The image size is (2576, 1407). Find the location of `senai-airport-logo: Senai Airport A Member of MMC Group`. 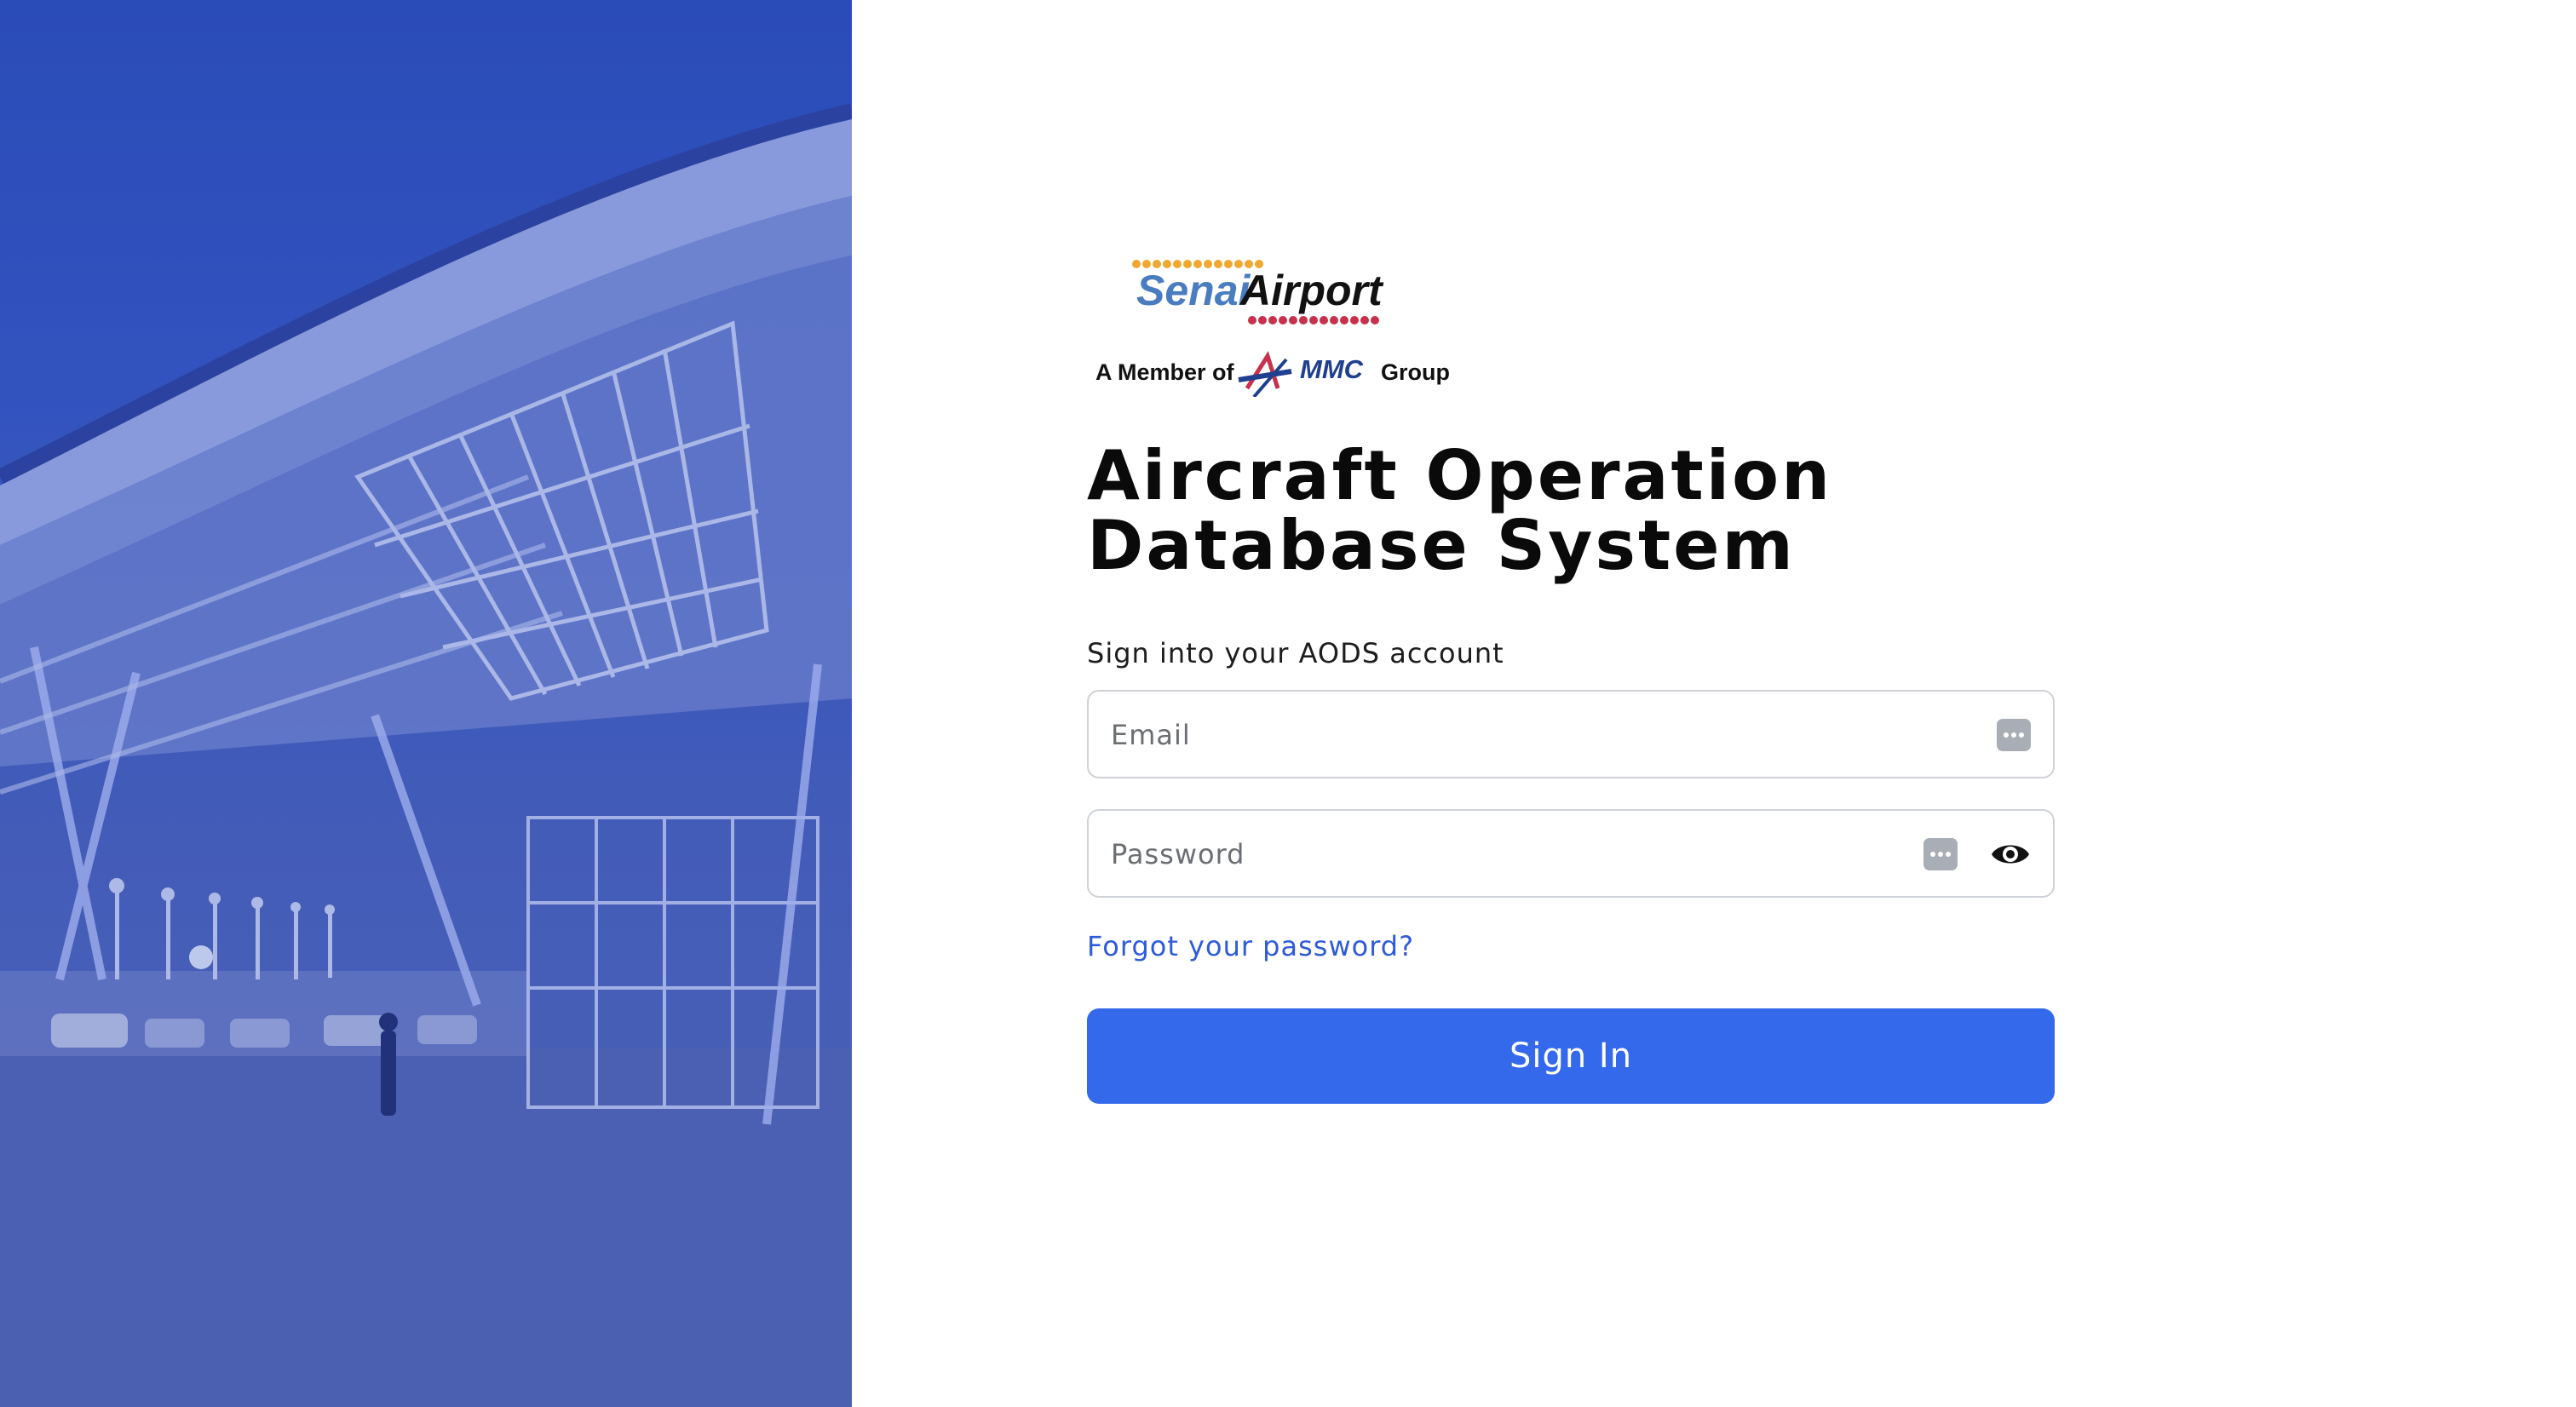

senai-airport-logo: Senai Airport A Member of MMC Group is located at coordinates (1272, 328).